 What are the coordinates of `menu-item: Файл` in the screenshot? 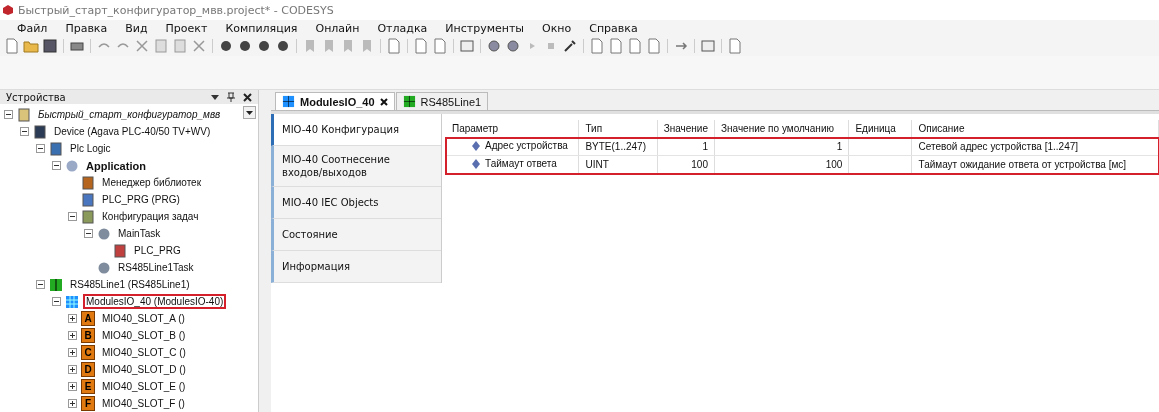 It's located at (32, 28).